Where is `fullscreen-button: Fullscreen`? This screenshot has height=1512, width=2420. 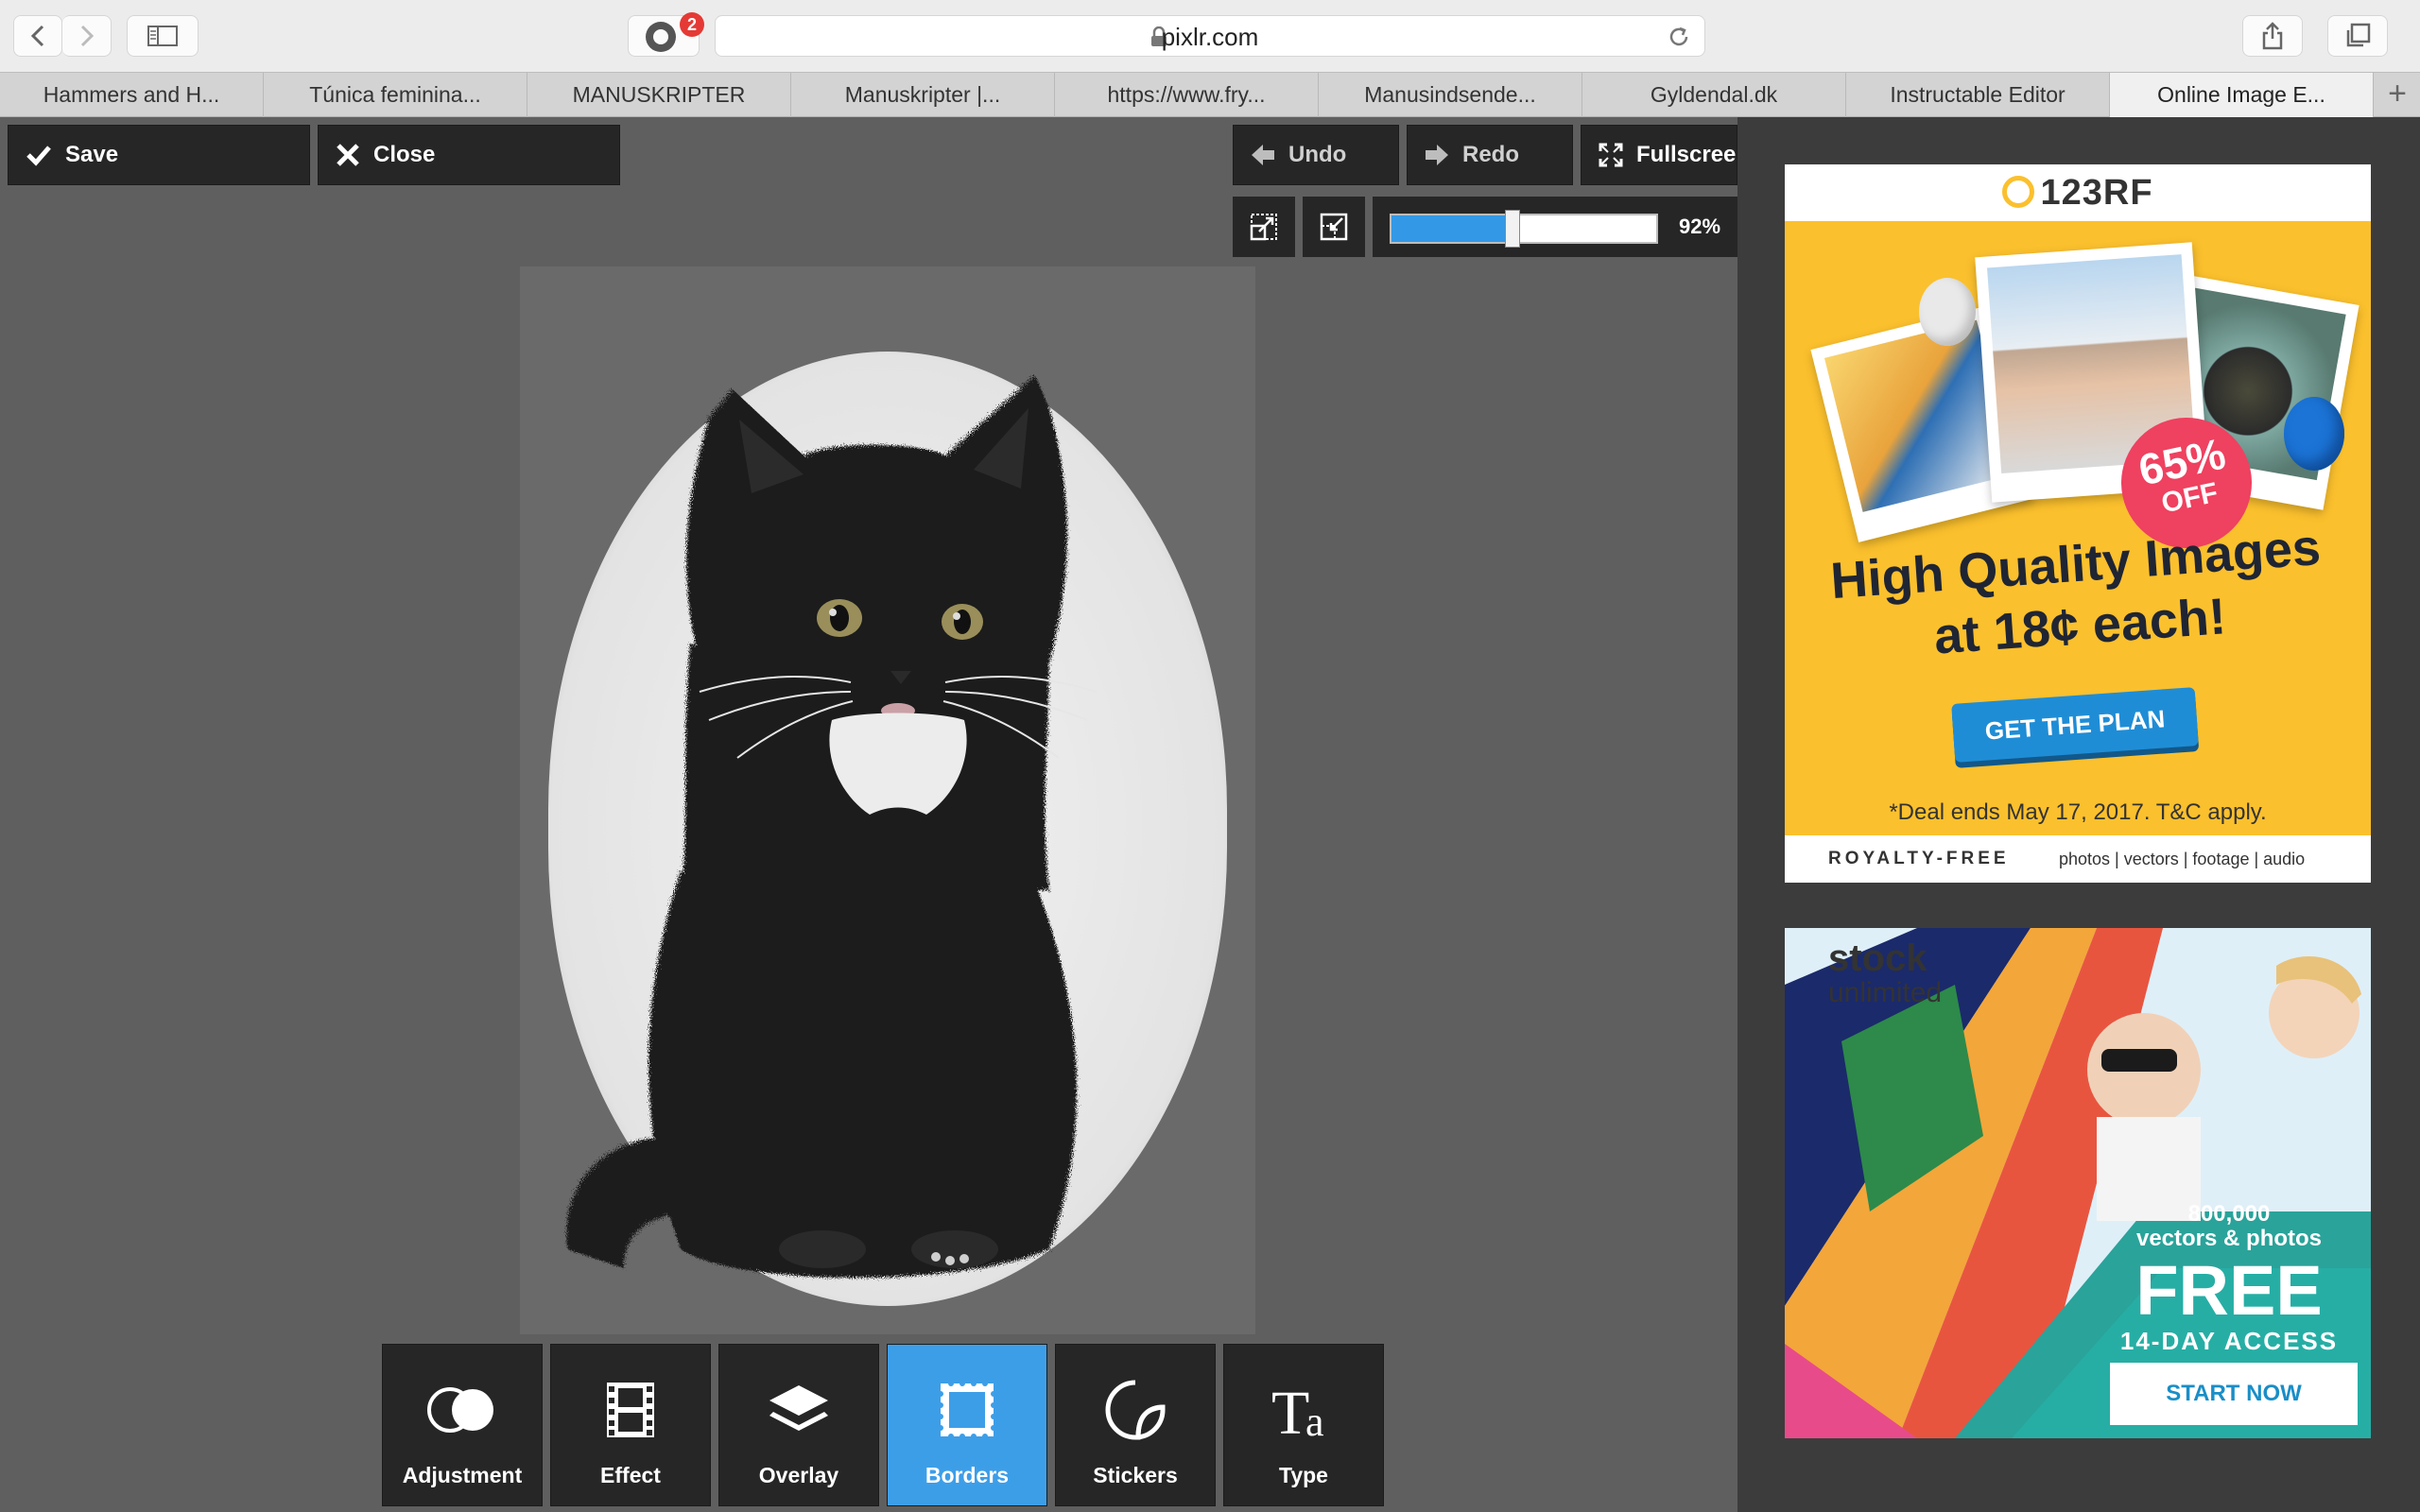
fullscreen-button: Fullscreen is located at coordinates (1659, 155).